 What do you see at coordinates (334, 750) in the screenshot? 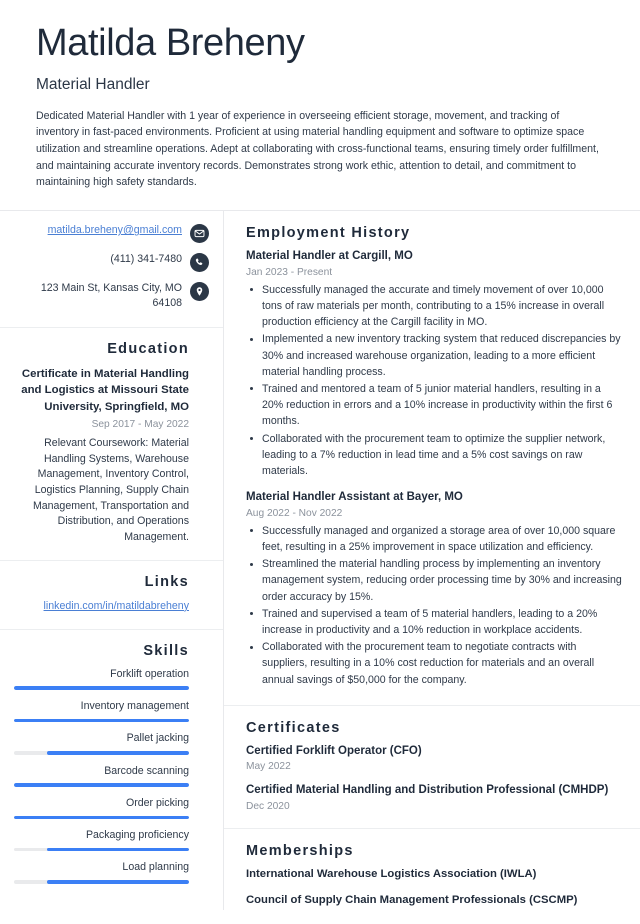
I see `certificate-title: Certified Forklift Operator (CFO)` at bounding box center [334, 750].